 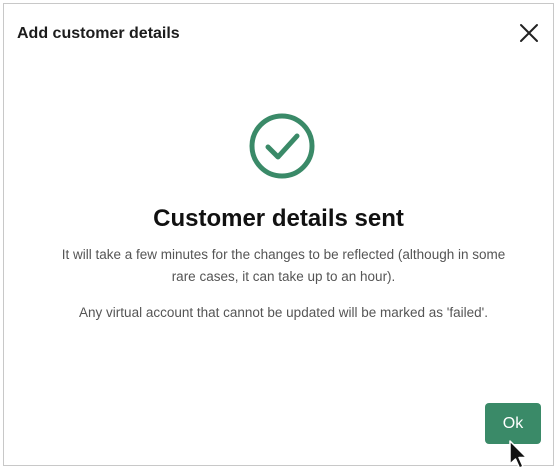 What do you see at coordinates (518, 454) in the screenshot?
I see `mouse-pointer-icon` at bounding box center [518, 454].